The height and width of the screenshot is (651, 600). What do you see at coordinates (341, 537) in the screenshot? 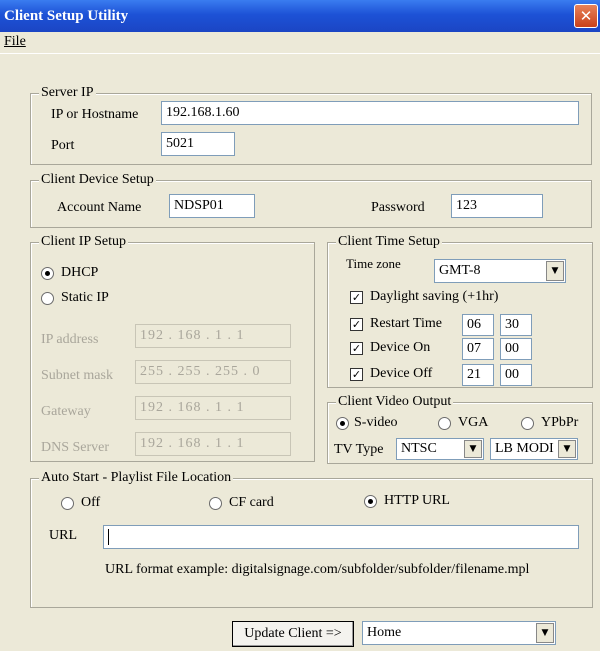
I see `url-input` at bounding box center [341, 537].